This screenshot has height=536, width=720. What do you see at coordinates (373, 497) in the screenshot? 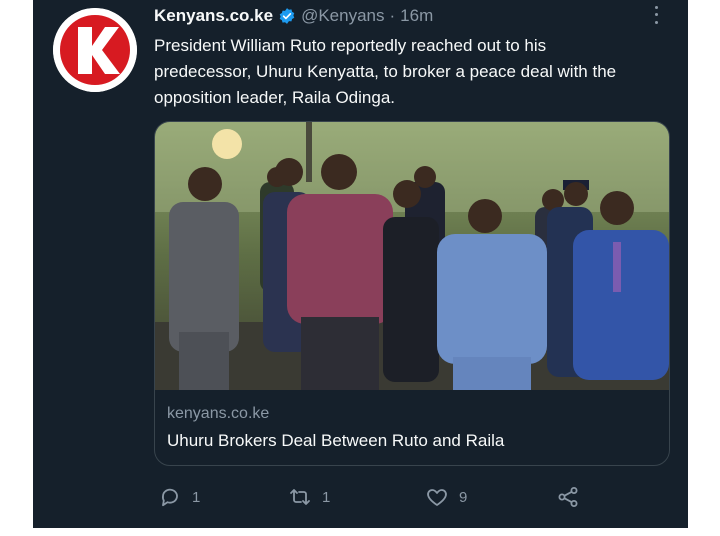
I see `action-bar: 1 1 9` at bounding box center [373, 497].